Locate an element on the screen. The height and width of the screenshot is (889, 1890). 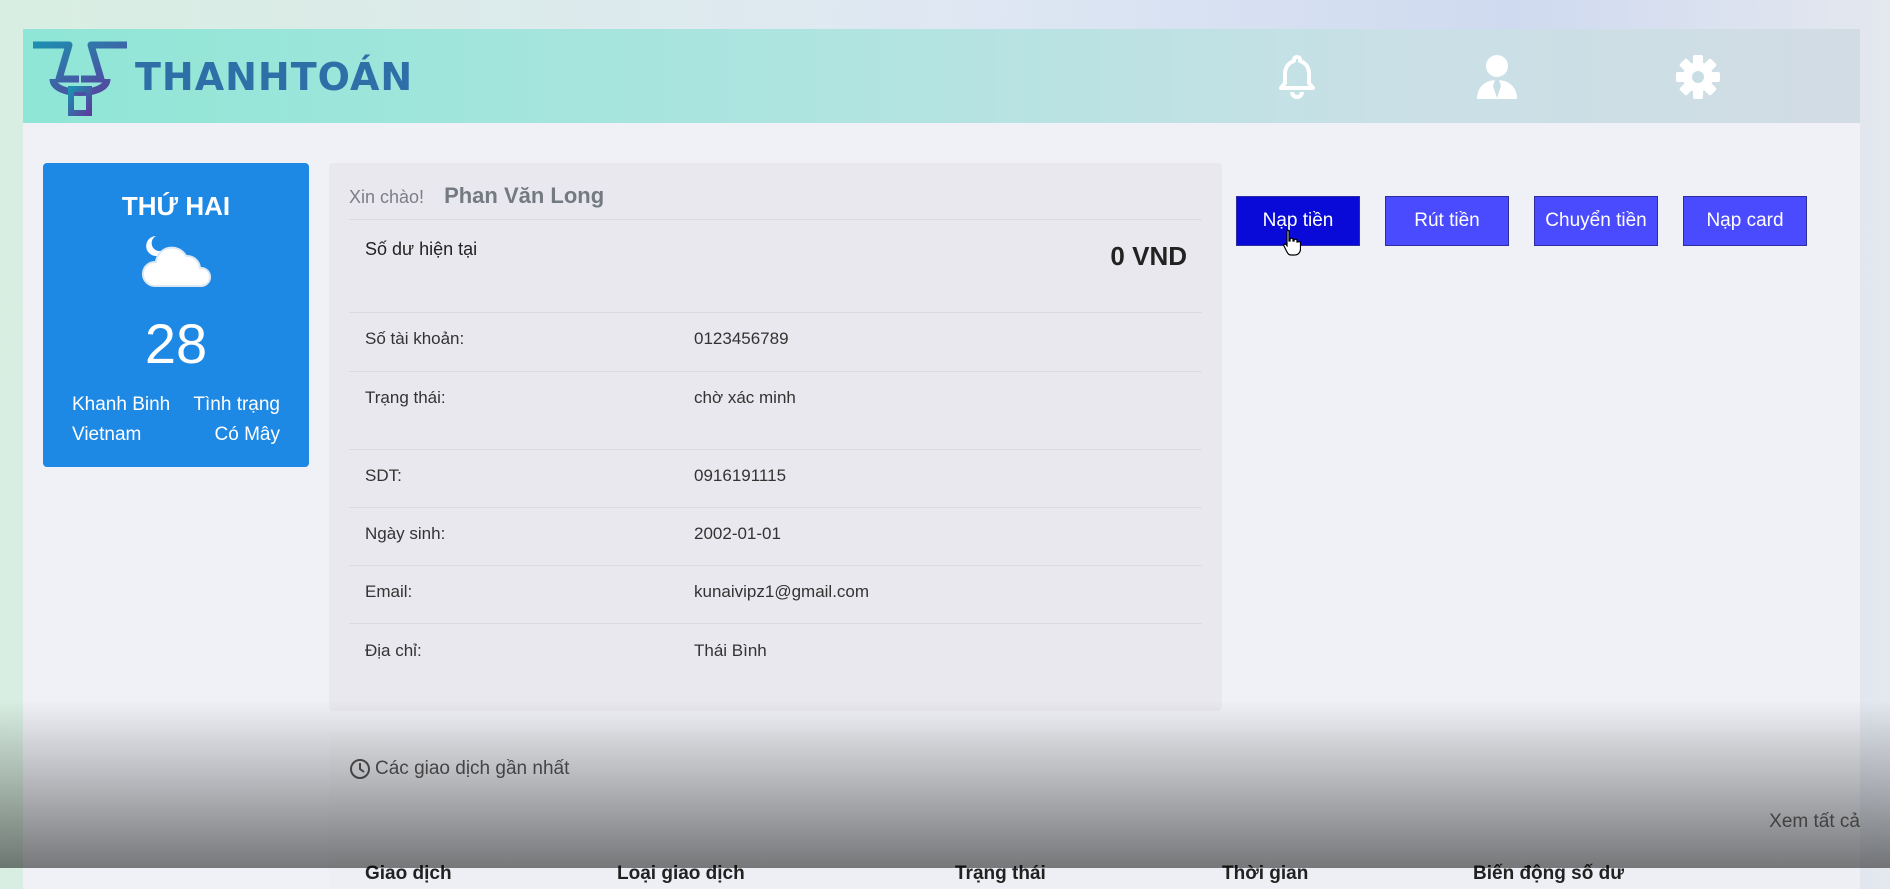
address-label: Địa chỉ: is located at coordinates (393, 650).